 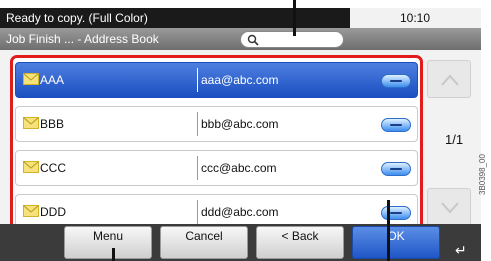 I want to click on bottom-button-bar: Menu Cancel < Back OK, so click(x=240, y=242).